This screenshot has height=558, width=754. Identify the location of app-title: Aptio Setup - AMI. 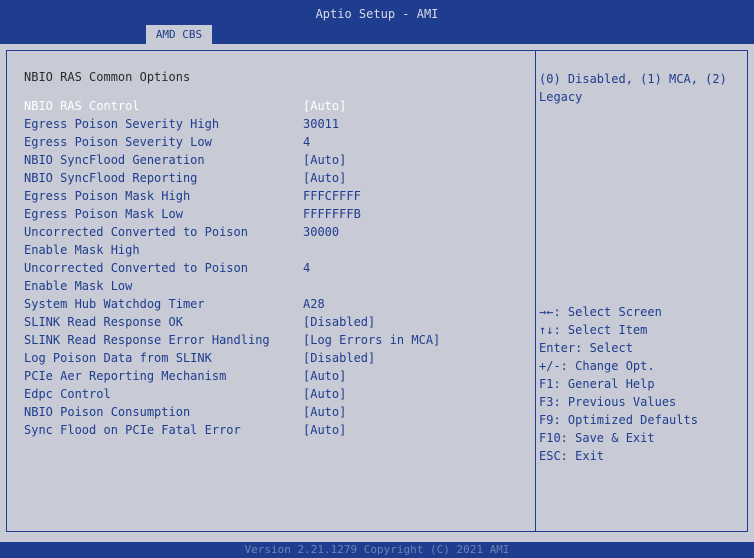
(377, 14).